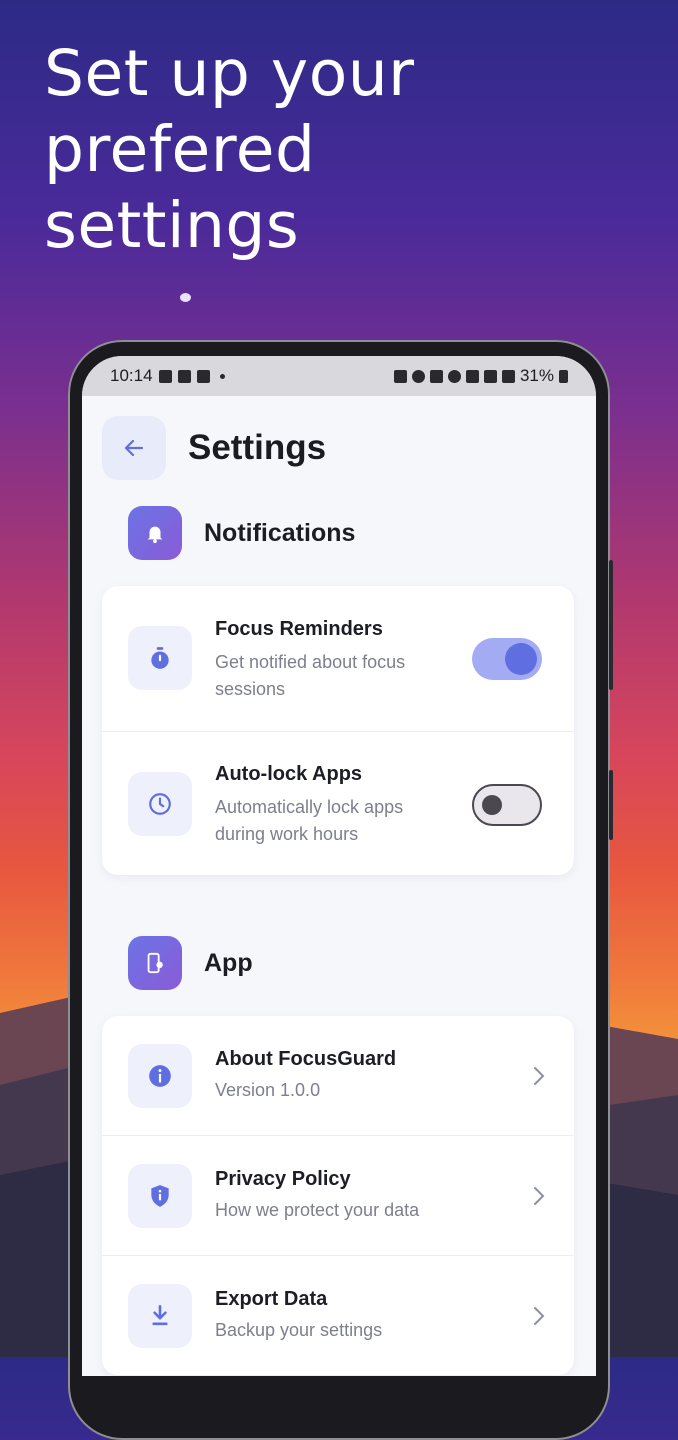  What do you see at coordinates (229, 111) in the screenshot?
I see `headline-line-1: Set up your prefered` at bounding box center [229, 111].